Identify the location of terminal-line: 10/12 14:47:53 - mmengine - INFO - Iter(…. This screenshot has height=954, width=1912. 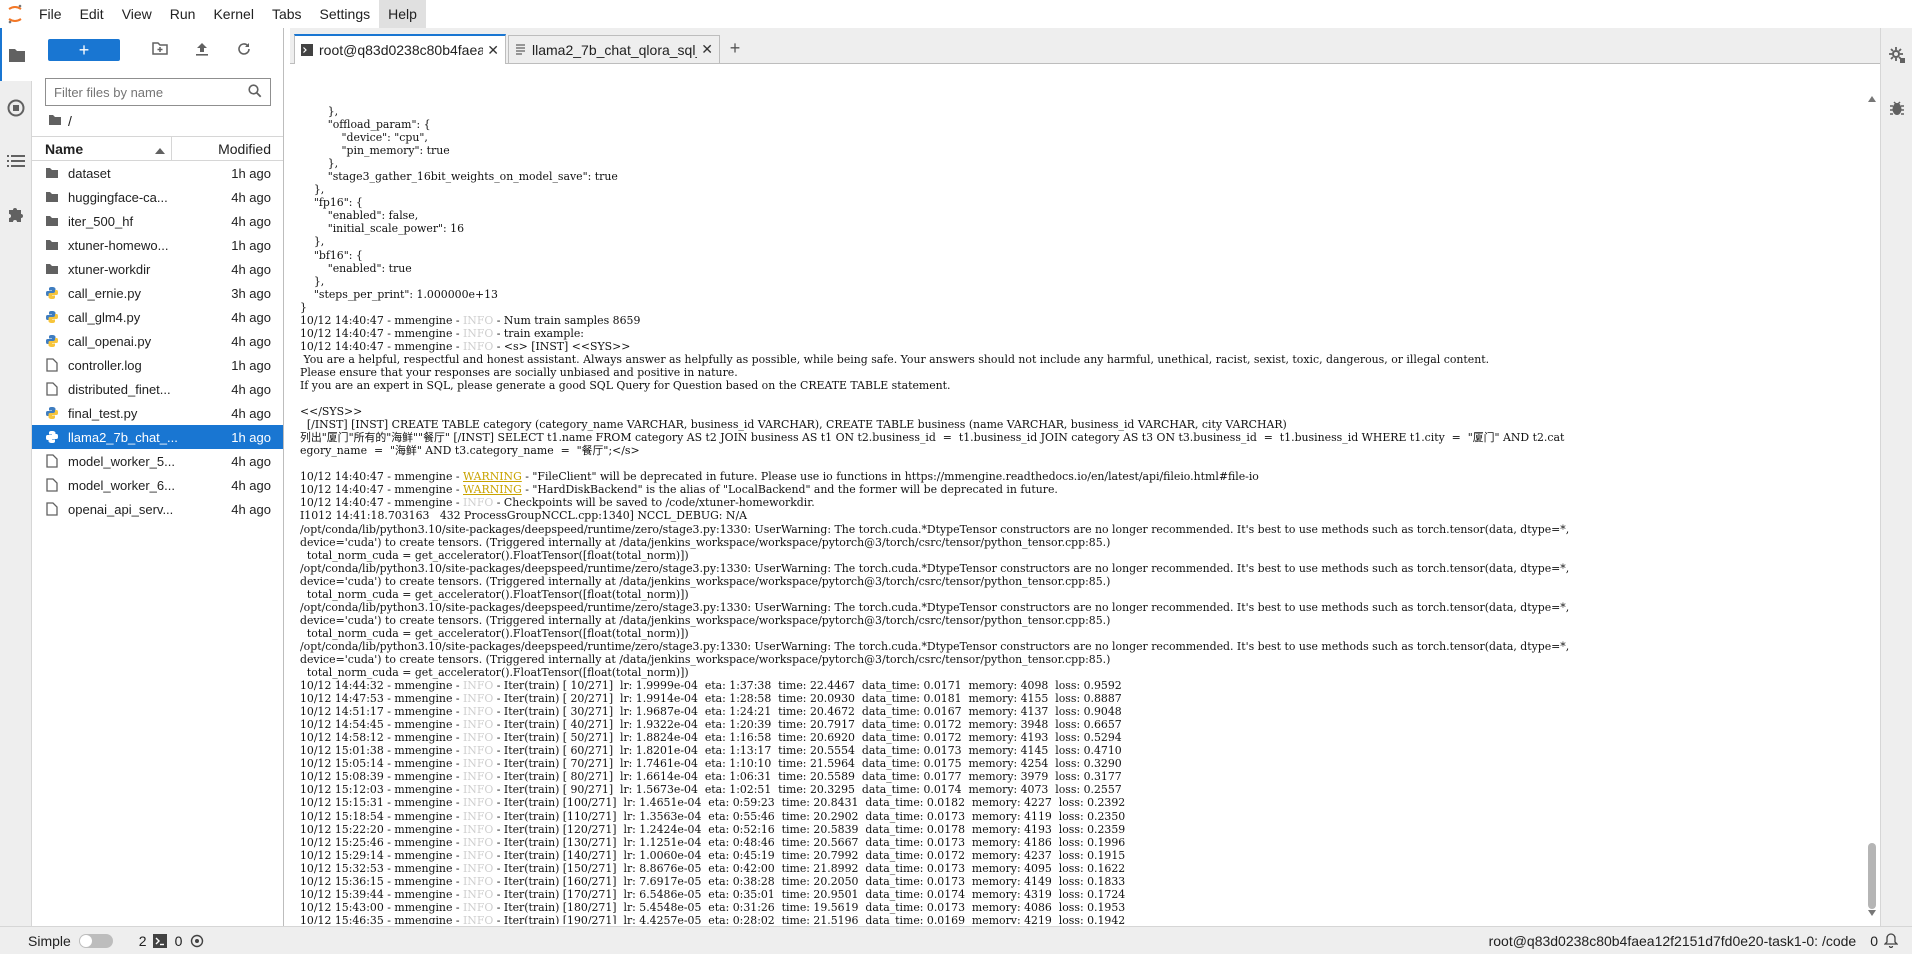
(711, 699).